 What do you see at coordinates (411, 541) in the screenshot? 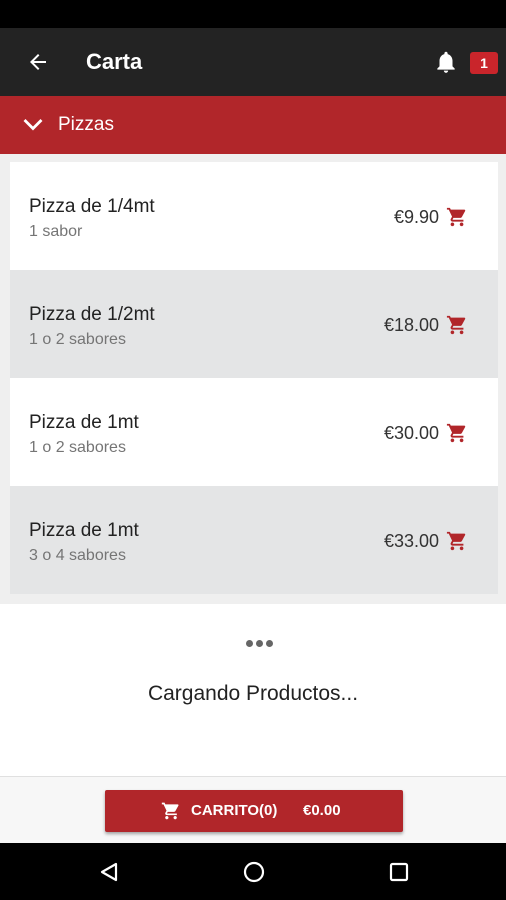
I see `product-price: €33.00` at bounding box center [411, 541].